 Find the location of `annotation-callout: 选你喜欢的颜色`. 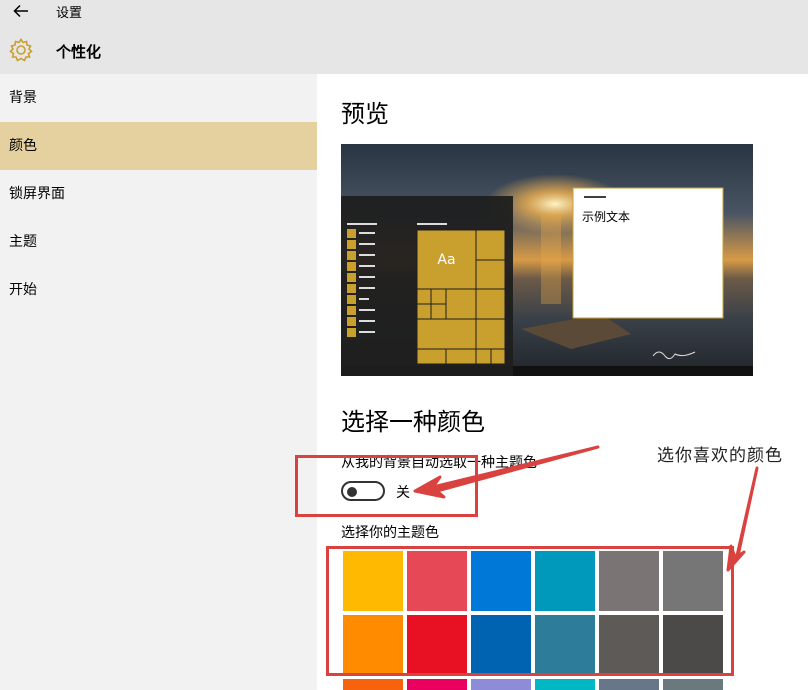

annotation-callout: 选你喜欢的颜色 is located at coordinates (720, 456).